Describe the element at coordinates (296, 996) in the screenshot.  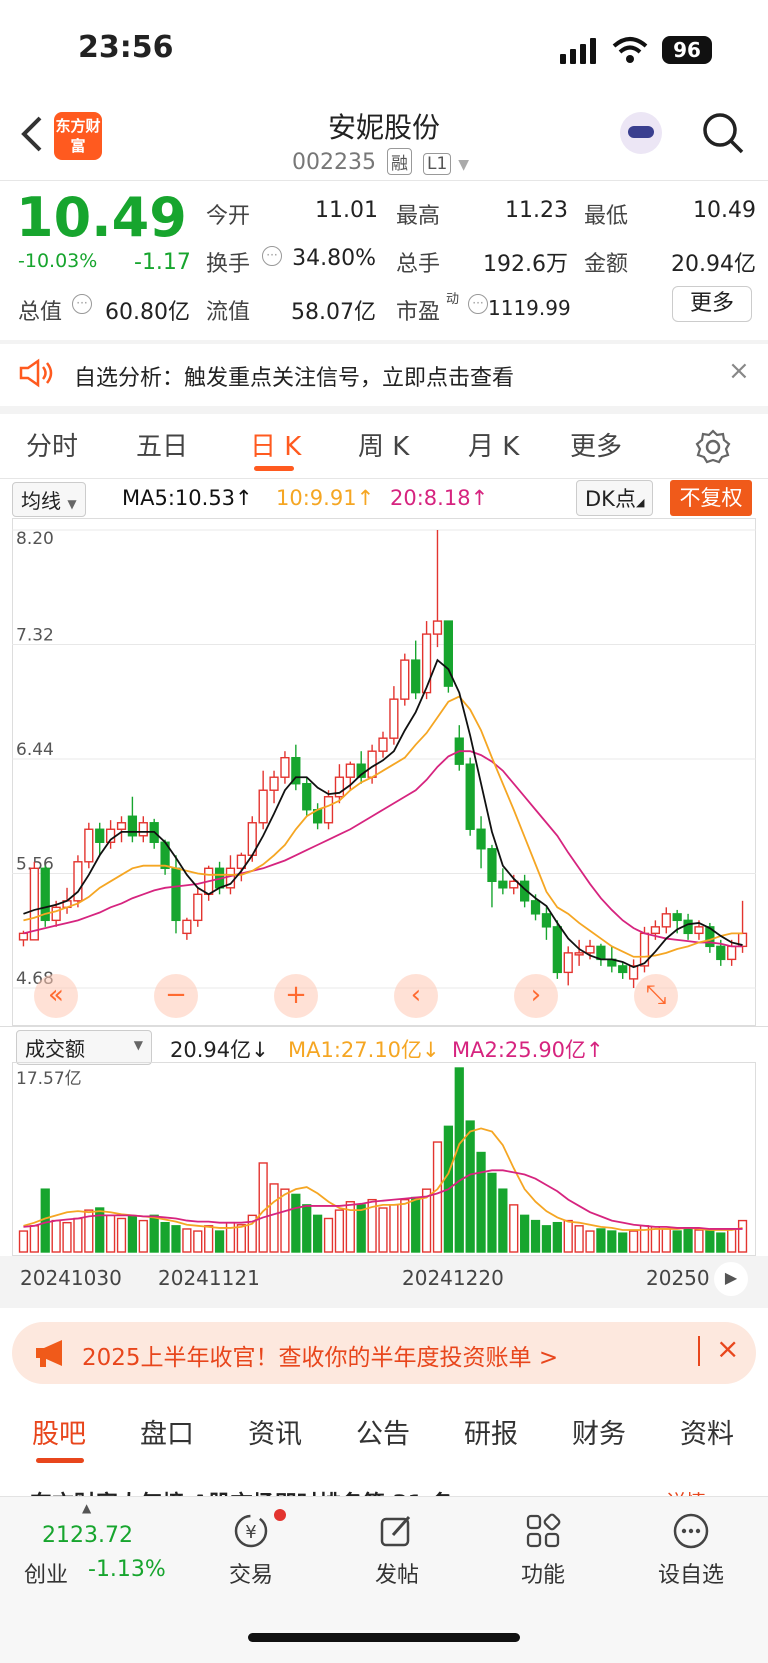
I see `zoom-in-icon: +` at that location.